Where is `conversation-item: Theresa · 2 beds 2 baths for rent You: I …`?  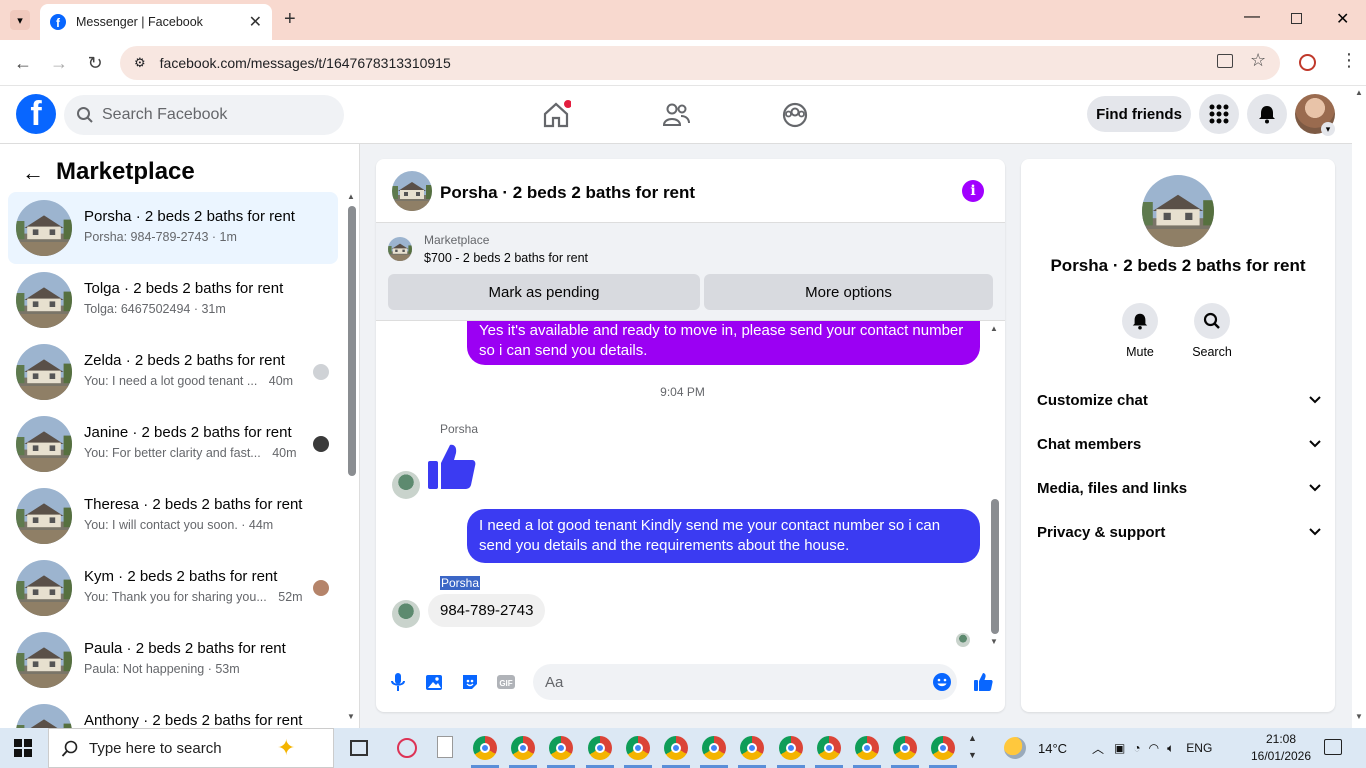
conversation-item: Theresa · 2 beds 2 baths for rent You: I … is located at coordinates (173, 516).